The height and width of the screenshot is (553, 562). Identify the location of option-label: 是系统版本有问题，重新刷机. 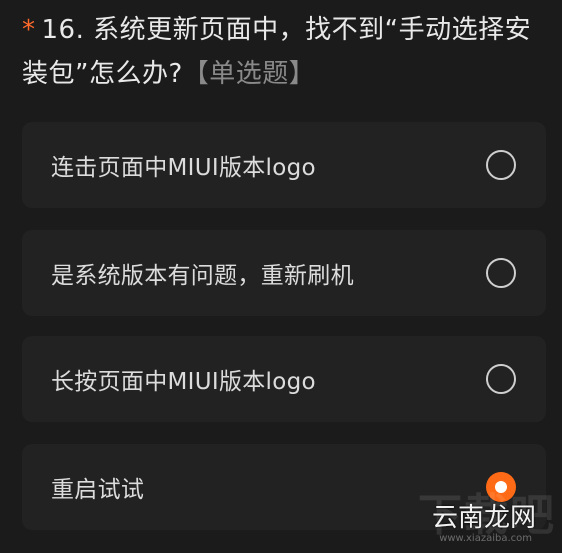
(202, 276).